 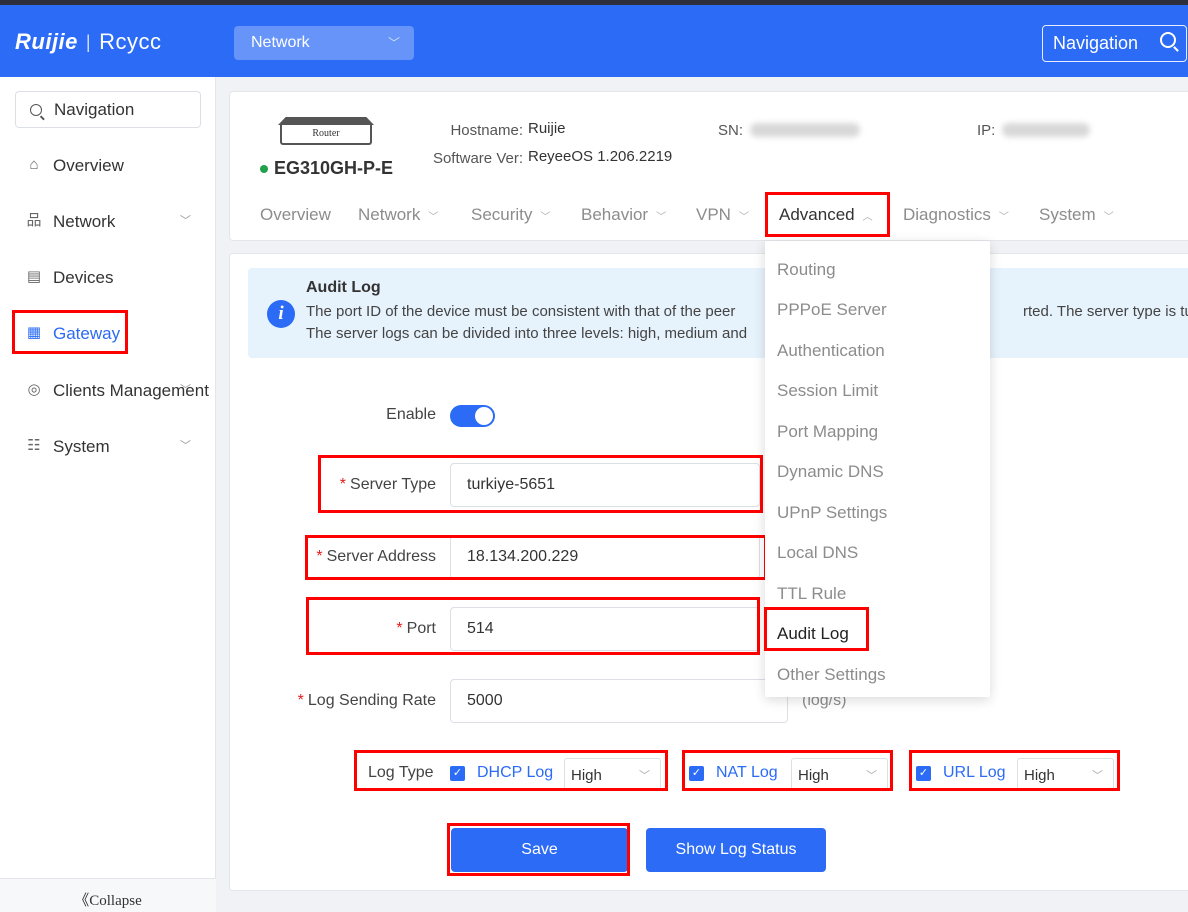 I want to click on tab-label: Advanced, so click(x=817, y=214).